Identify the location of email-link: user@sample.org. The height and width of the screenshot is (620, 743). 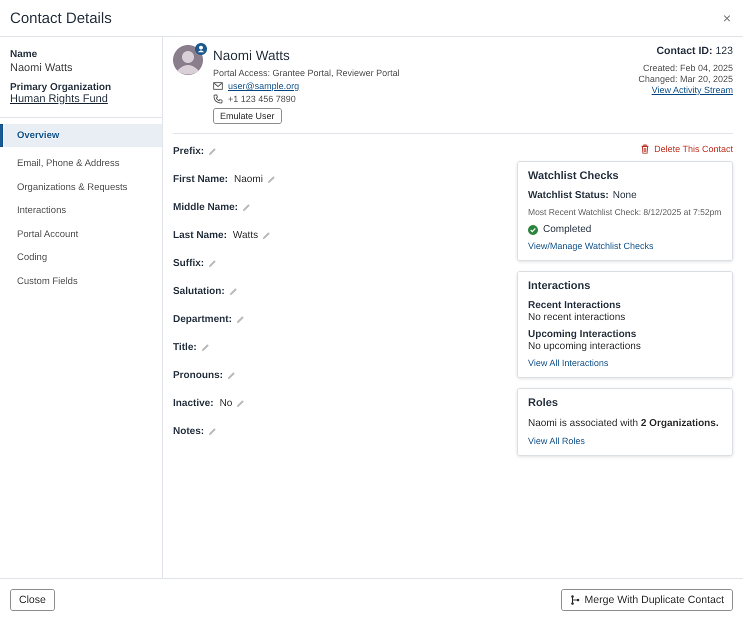
(264, 86).